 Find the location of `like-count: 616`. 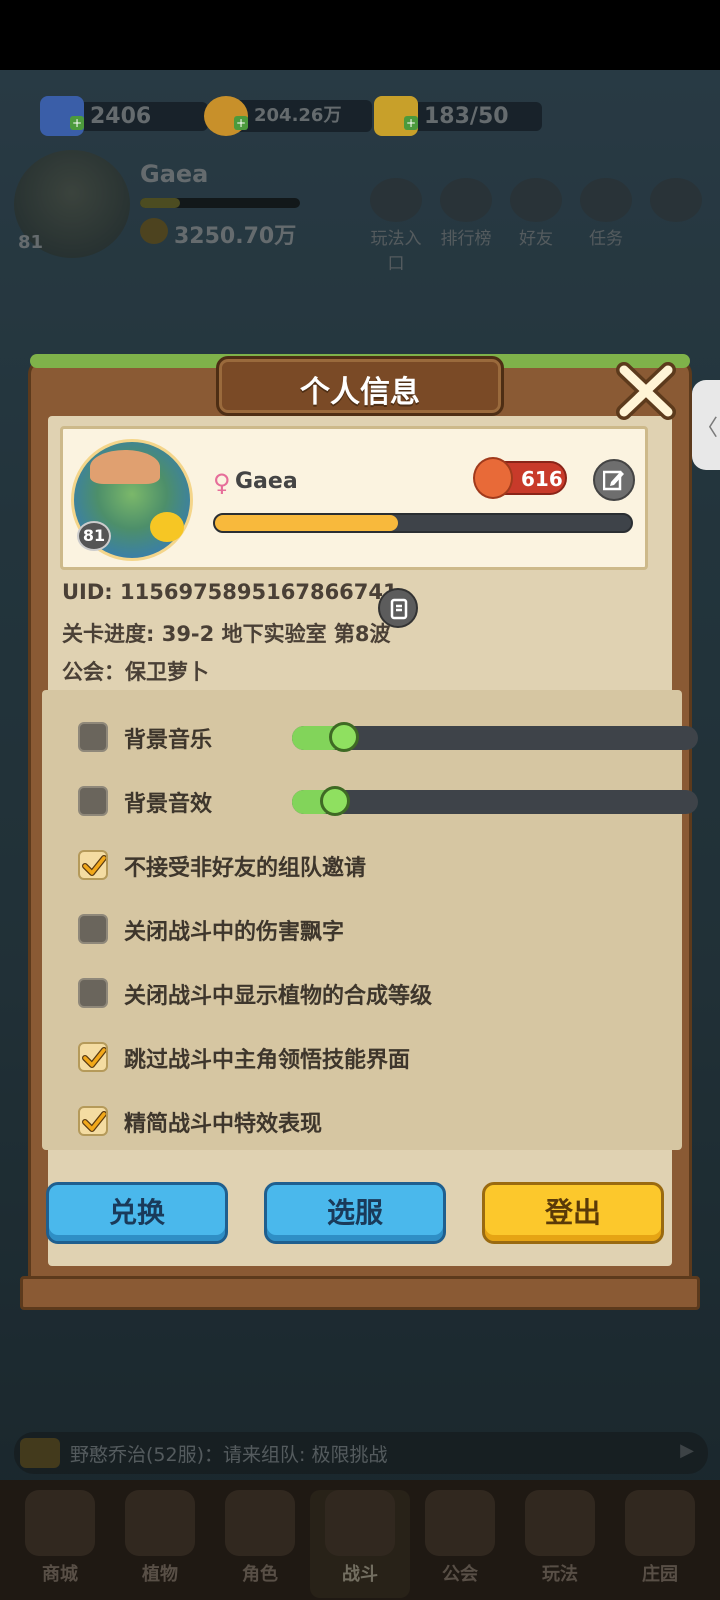

like-count: 616 is located at coordinates (542, 479).